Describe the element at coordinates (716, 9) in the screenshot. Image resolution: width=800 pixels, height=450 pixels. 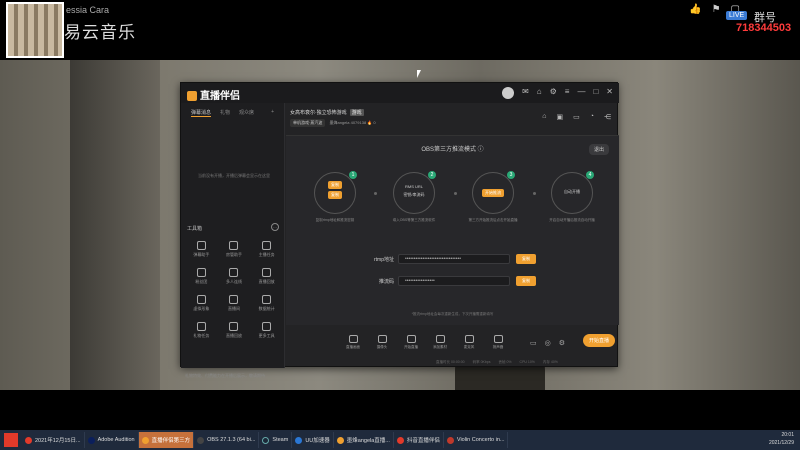
I see `bookmark-icon: ⚑` at that location.